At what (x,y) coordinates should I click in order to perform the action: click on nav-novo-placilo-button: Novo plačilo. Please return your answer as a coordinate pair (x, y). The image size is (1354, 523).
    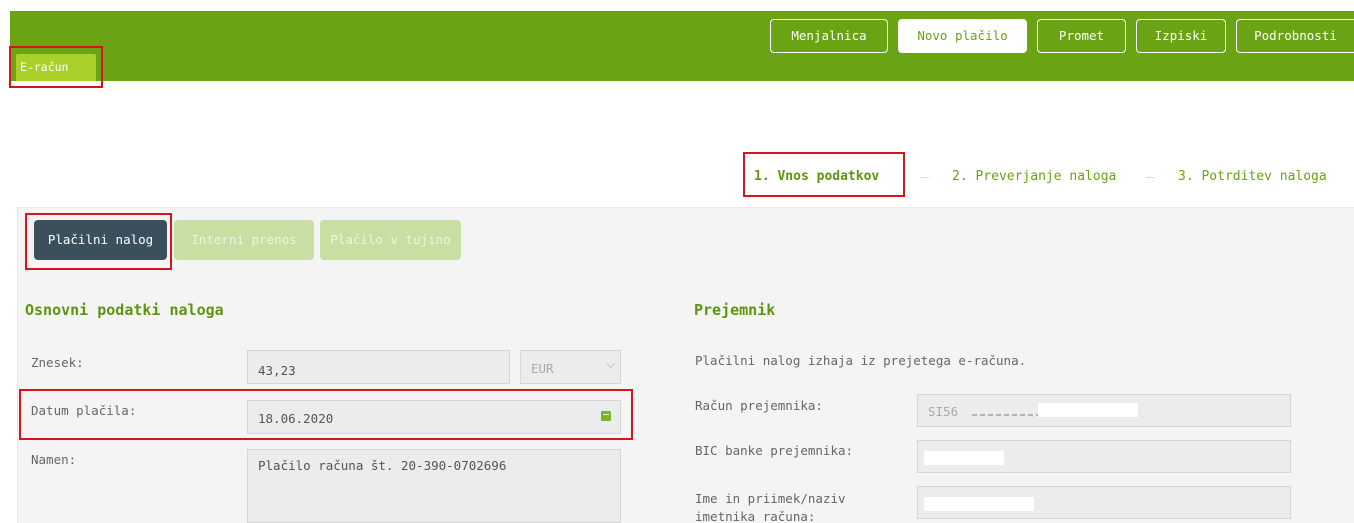
    Looking at the image, I should click on (962, 36).